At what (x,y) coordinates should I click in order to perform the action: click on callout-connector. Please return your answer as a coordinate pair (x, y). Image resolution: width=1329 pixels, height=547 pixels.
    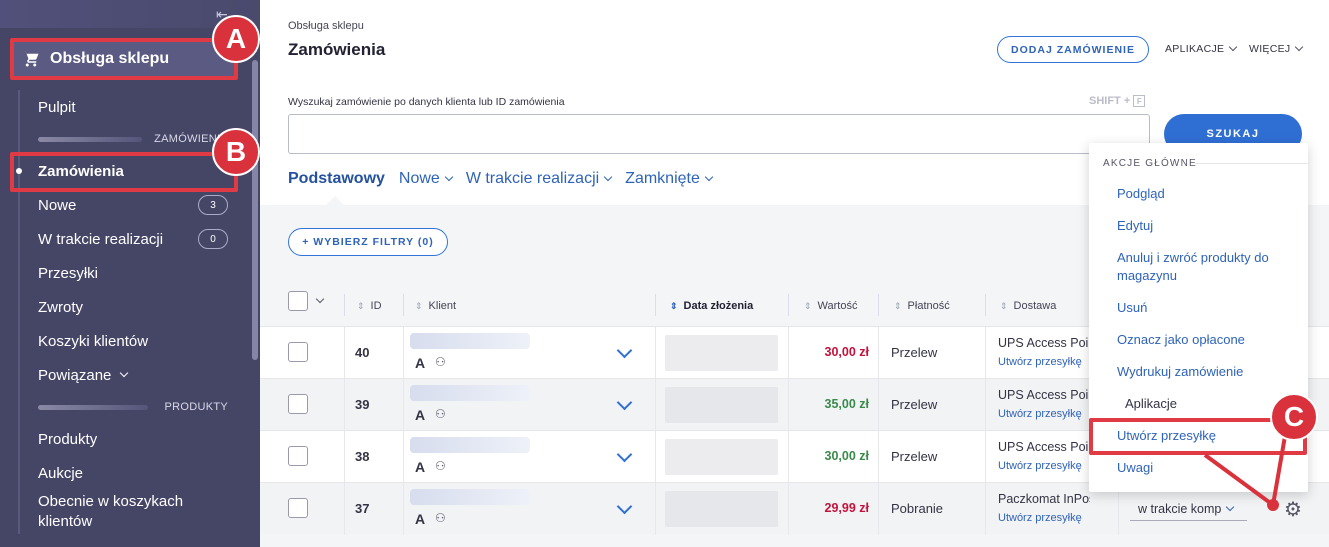
    Looking at the image, I should click on (1245, 471).